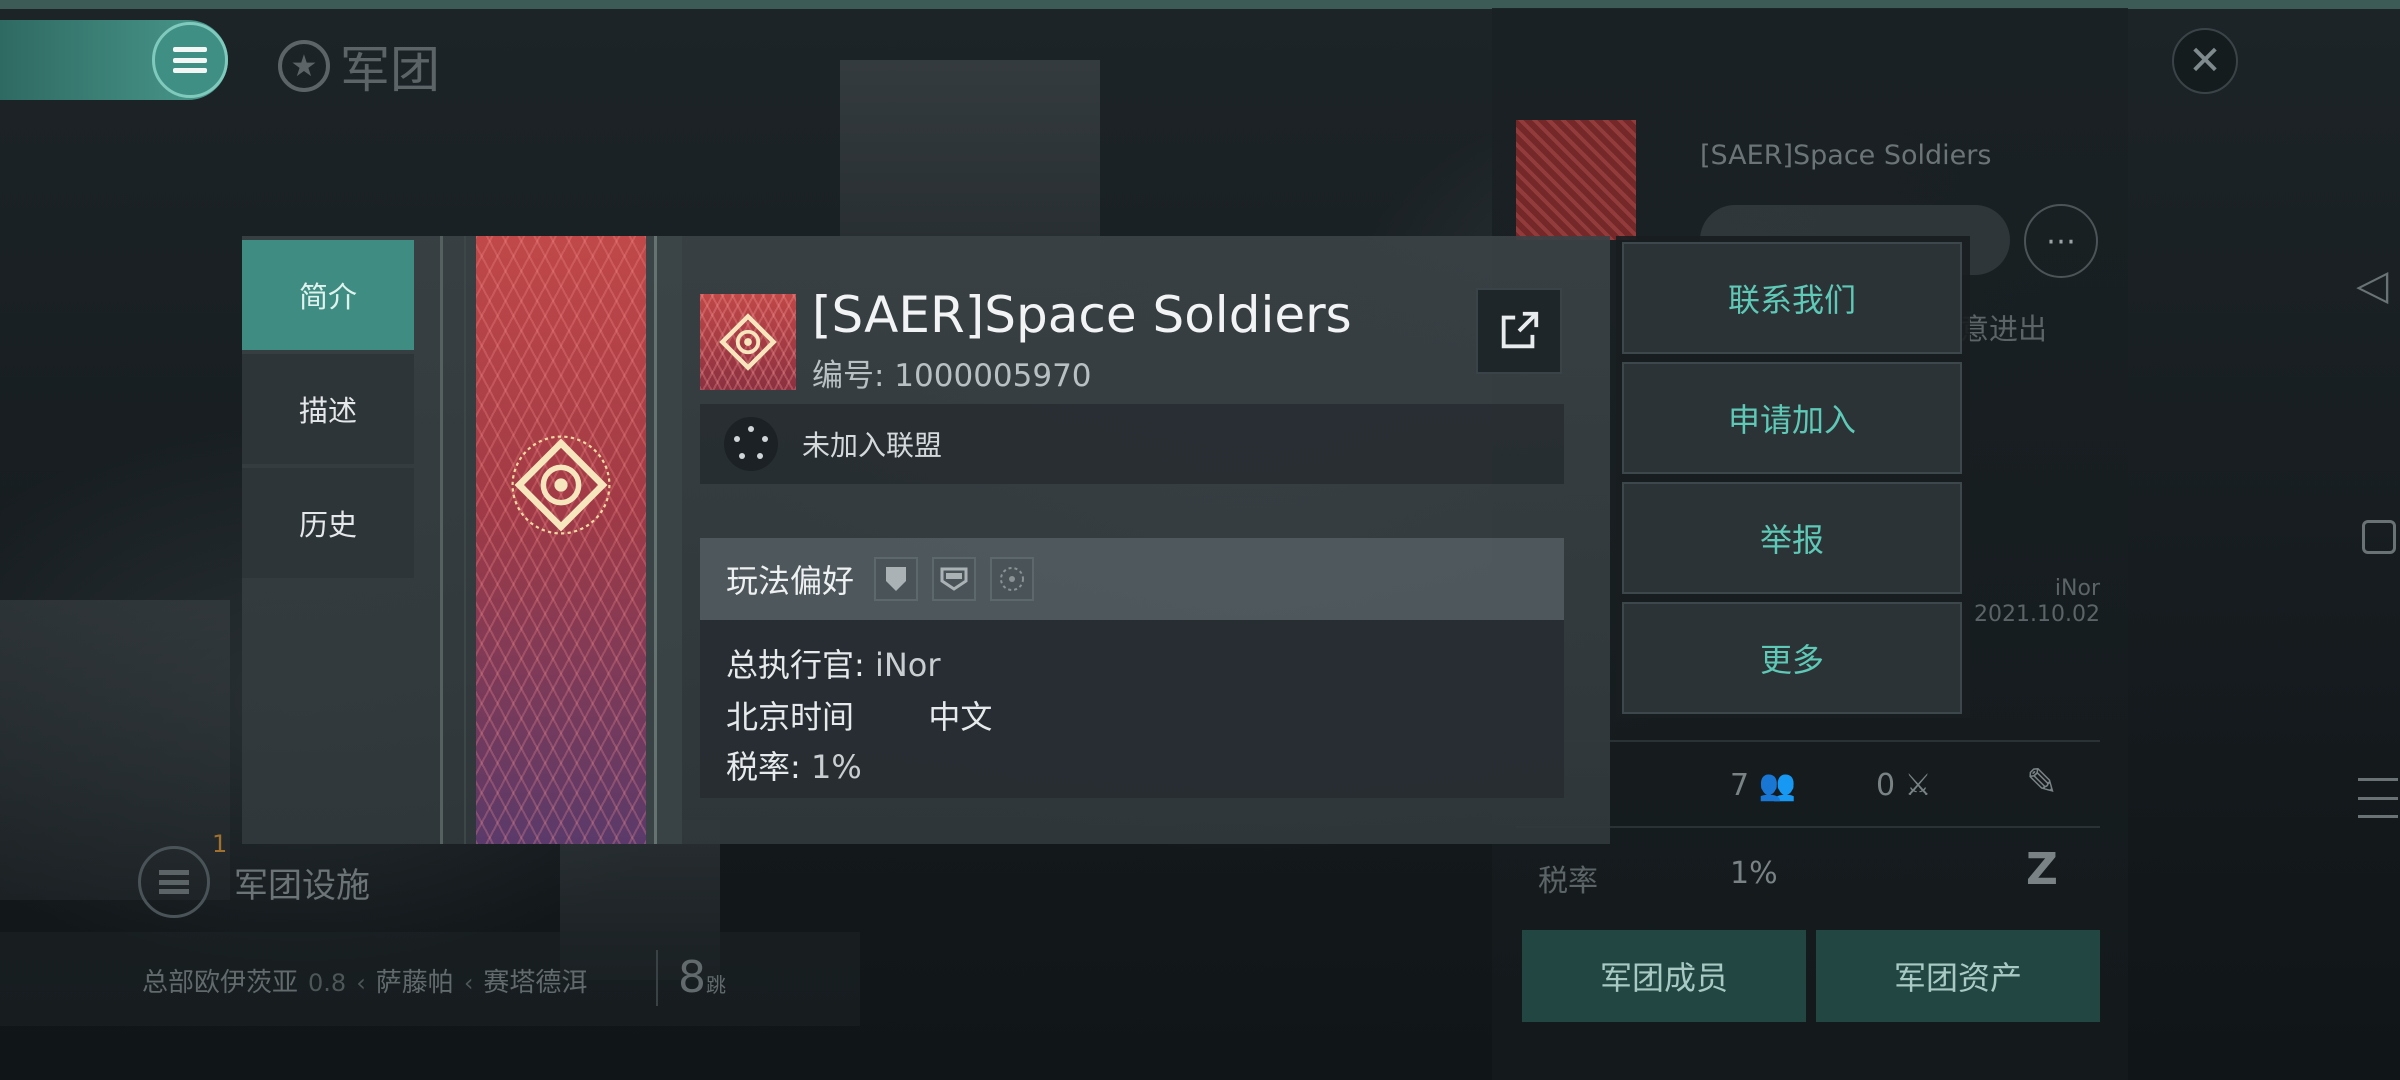 Image resolution: width=2400 pixels, height=1080 pixels. Describe the element at coordinates (896, 579) in the screenshot. I see `shield-icon` at that location.